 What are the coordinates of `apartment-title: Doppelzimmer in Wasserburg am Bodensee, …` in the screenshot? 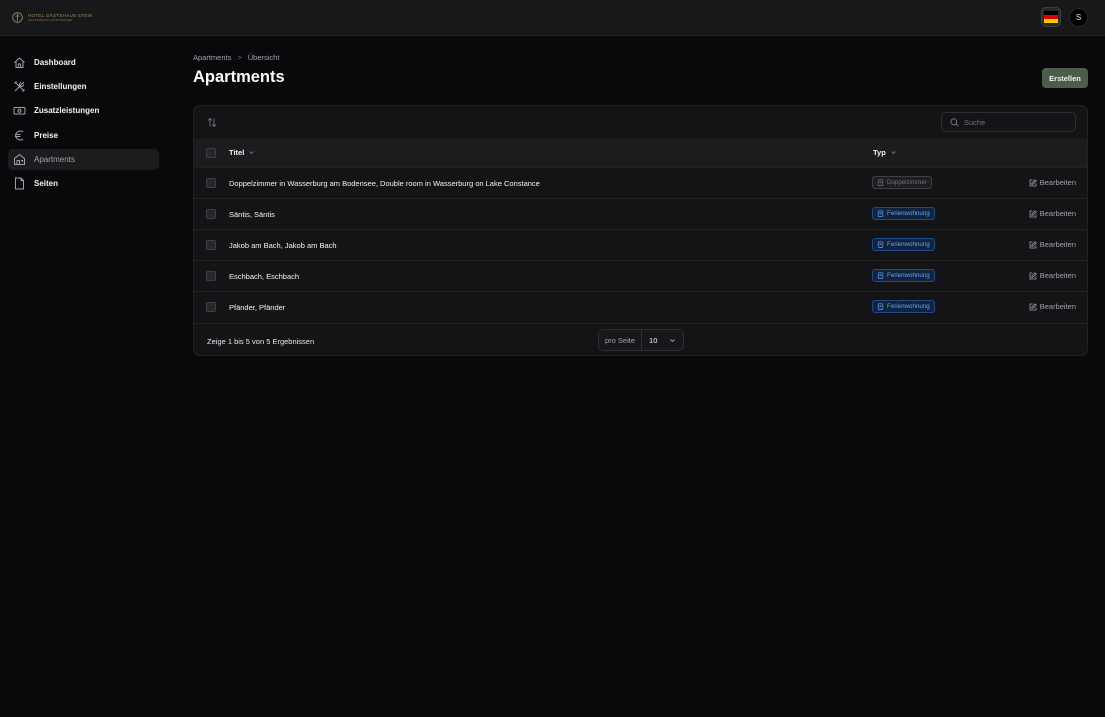 It's located at (384, 183).